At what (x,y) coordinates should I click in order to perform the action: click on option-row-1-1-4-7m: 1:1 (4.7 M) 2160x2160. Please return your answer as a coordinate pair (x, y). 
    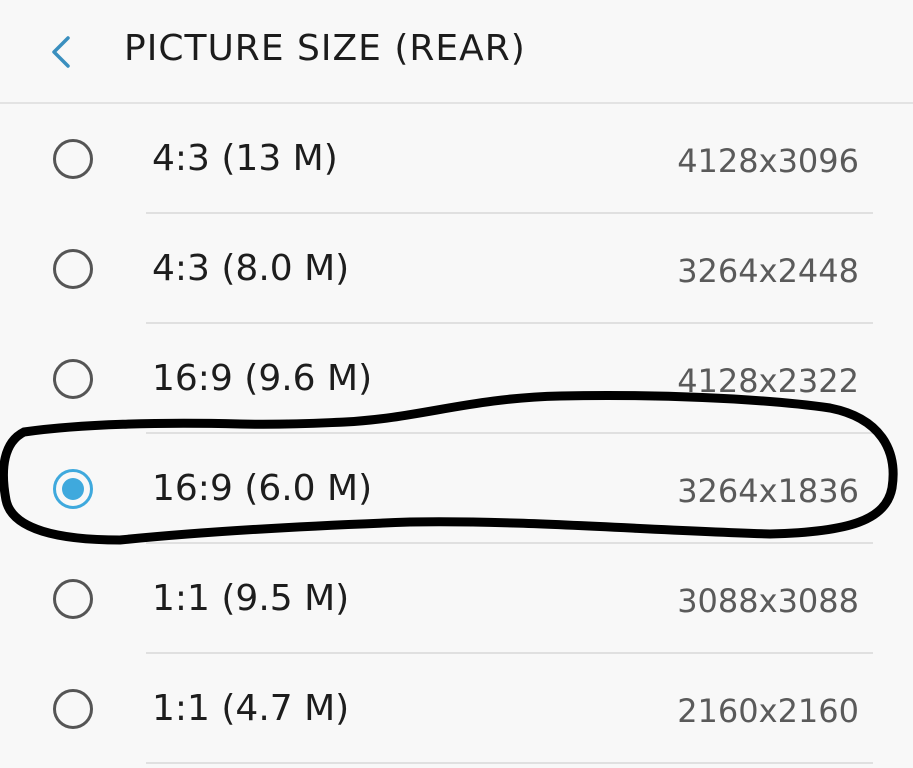
    Looking at the image, I should click on (456, 709).